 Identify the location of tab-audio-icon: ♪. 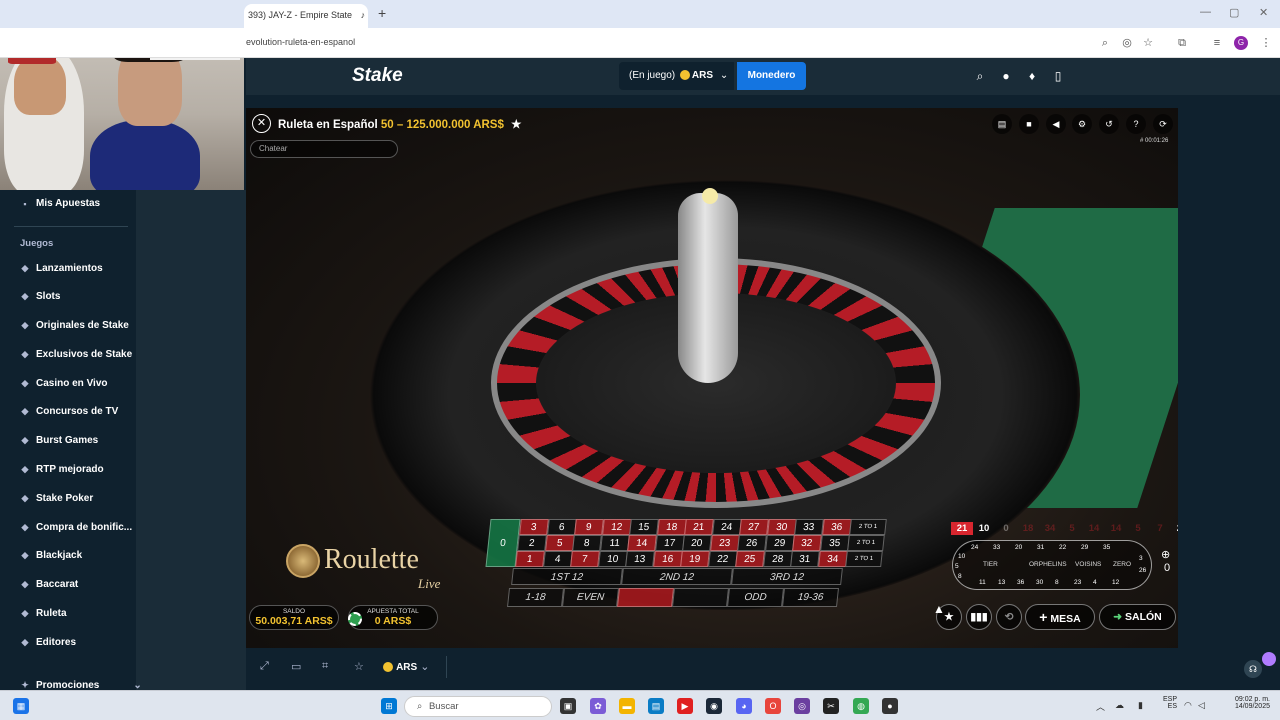
(363, 15).